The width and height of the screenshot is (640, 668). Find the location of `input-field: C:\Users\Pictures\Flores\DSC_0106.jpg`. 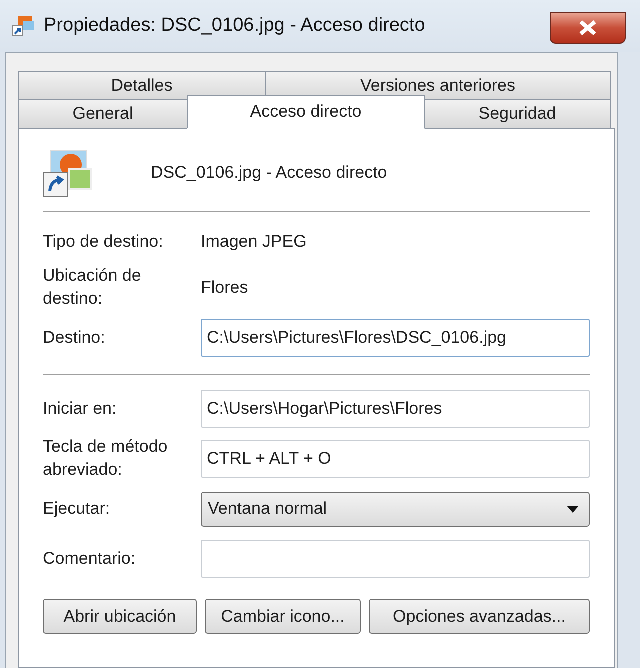

input-field: C:\Users\Pictures\Flores\DSC_0106.jpg is located at coordinates (395, 338).